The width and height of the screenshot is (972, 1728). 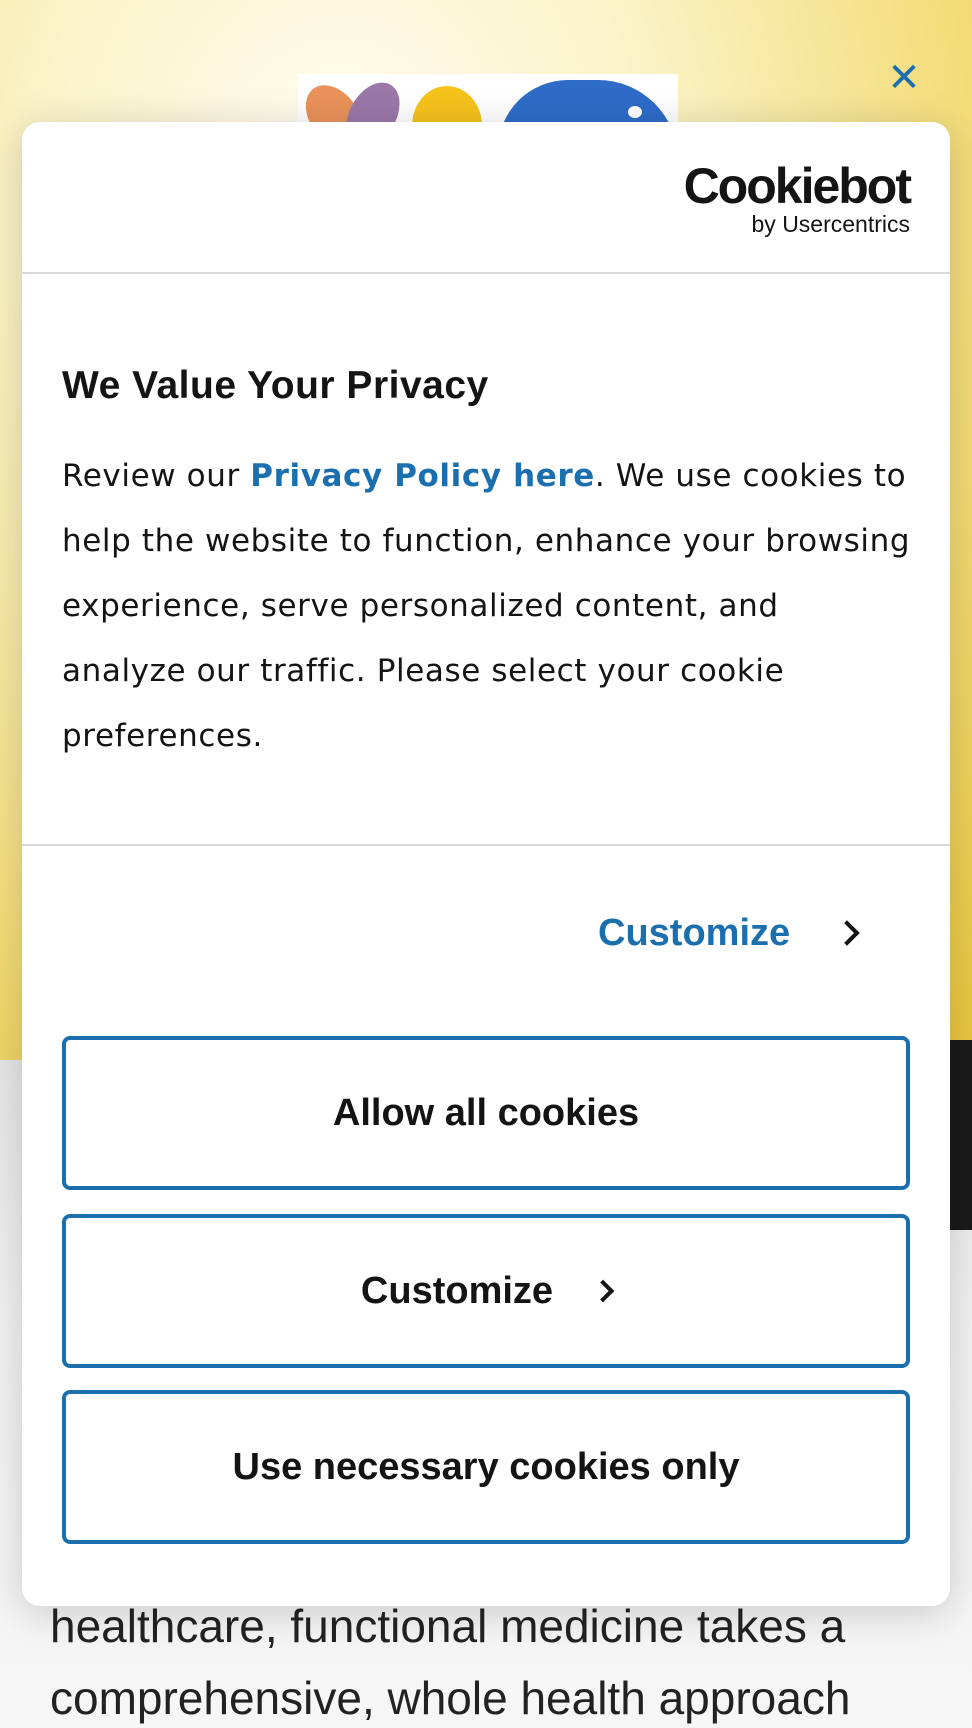 What do you see at coordinates (156, 476) in the screenshot?
I see `description-text-start: Review our` at bounding box center [156, 476].